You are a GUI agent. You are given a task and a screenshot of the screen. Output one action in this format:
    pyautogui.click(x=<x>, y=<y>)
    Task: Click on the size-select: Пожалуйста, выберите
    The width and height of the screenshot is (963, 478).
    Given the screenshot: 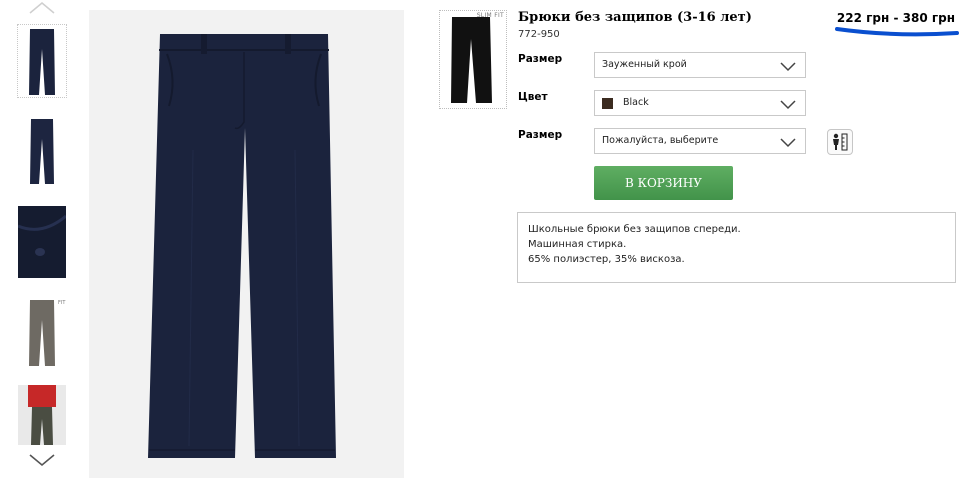 What is the action you would take?
    pyautogui.click(x=700, y=141)
    